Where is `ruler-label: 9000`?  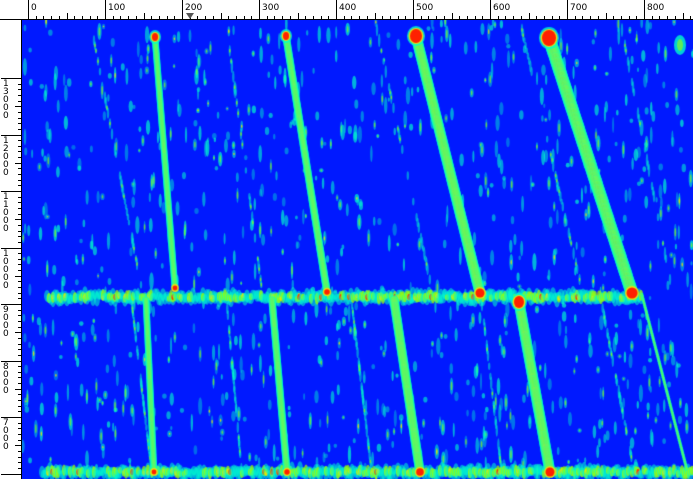 ruler-label: 9000 is located at coordinates (6, 322).